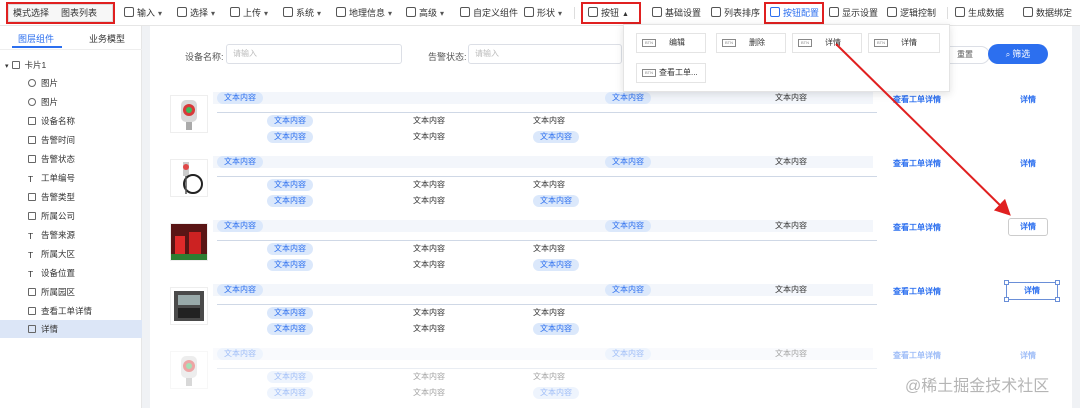 This screenshot has width=1080, height=408. I want to click on annotation-arrow, so click(923, 129).